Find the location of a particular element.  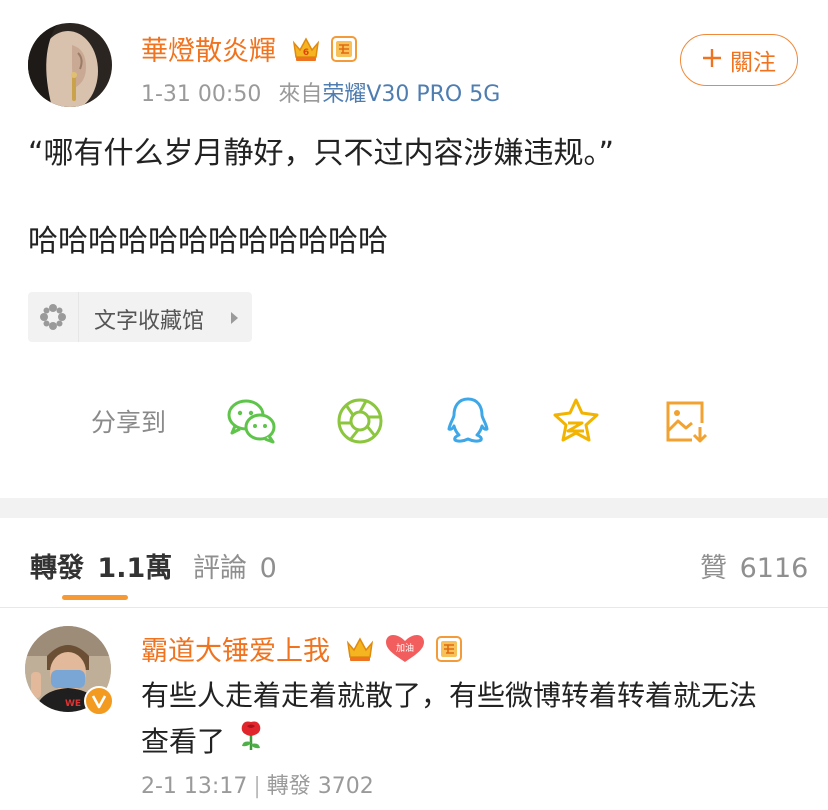

post-time: 1-31 00:50 is located at coordinates (201, 94).